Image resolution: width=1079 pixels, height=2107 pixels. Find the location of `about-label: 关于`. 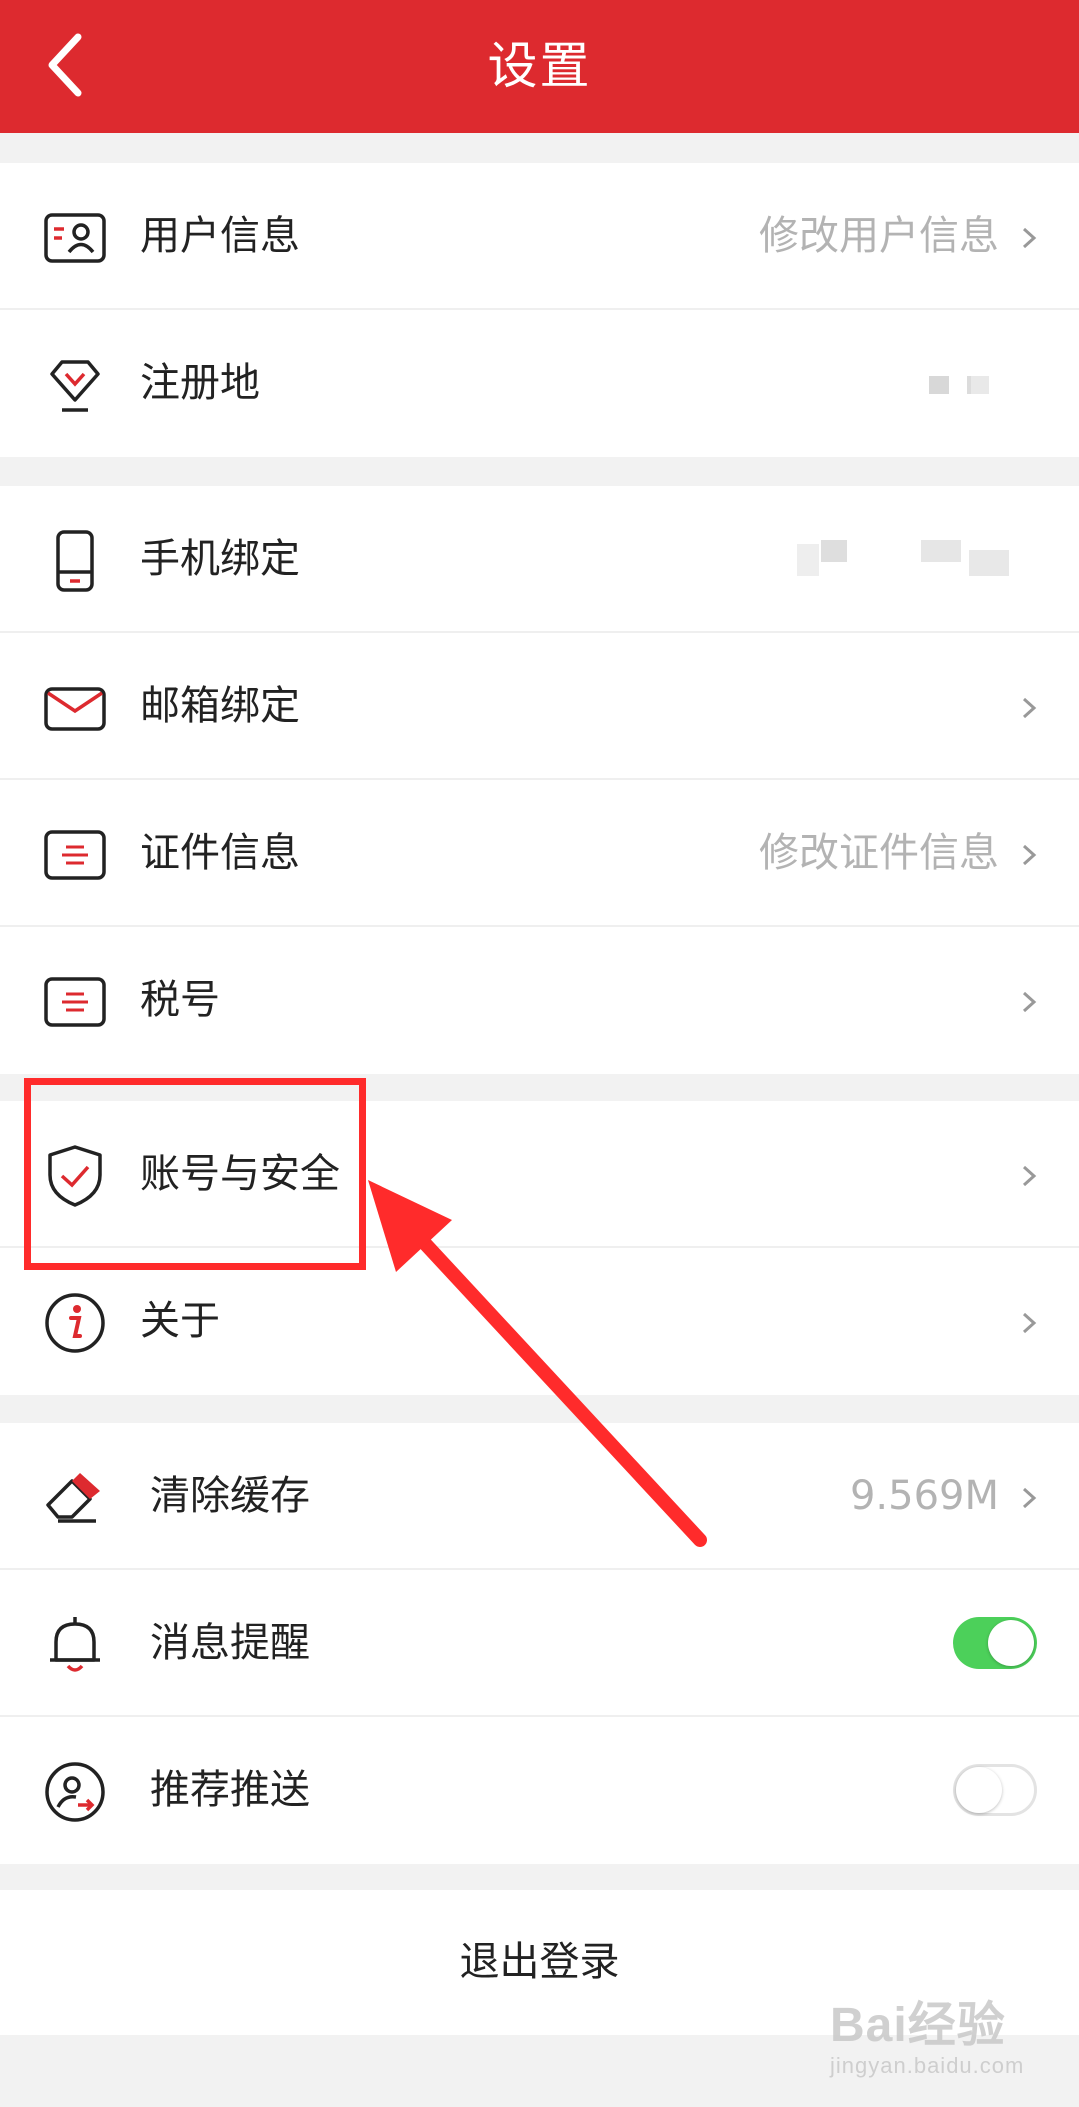

about-label: 关于 is located at coordinates (180, 1321).